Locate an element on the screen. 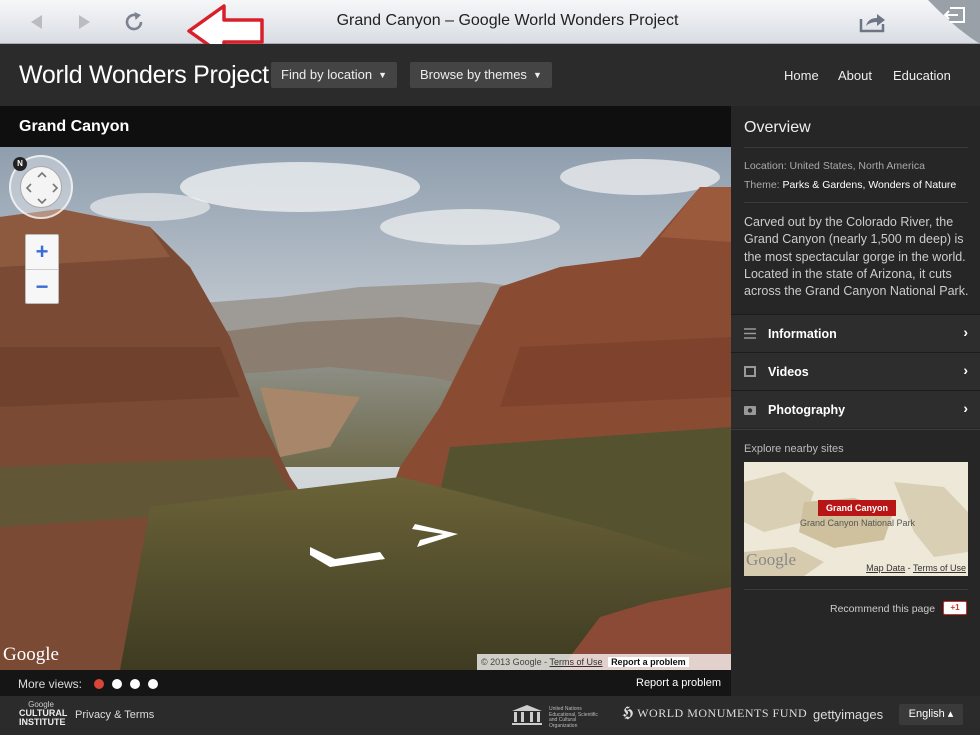 The width and height of the screenshot is (980, 735). nav-education: Education is located at coordinates (922, 75).